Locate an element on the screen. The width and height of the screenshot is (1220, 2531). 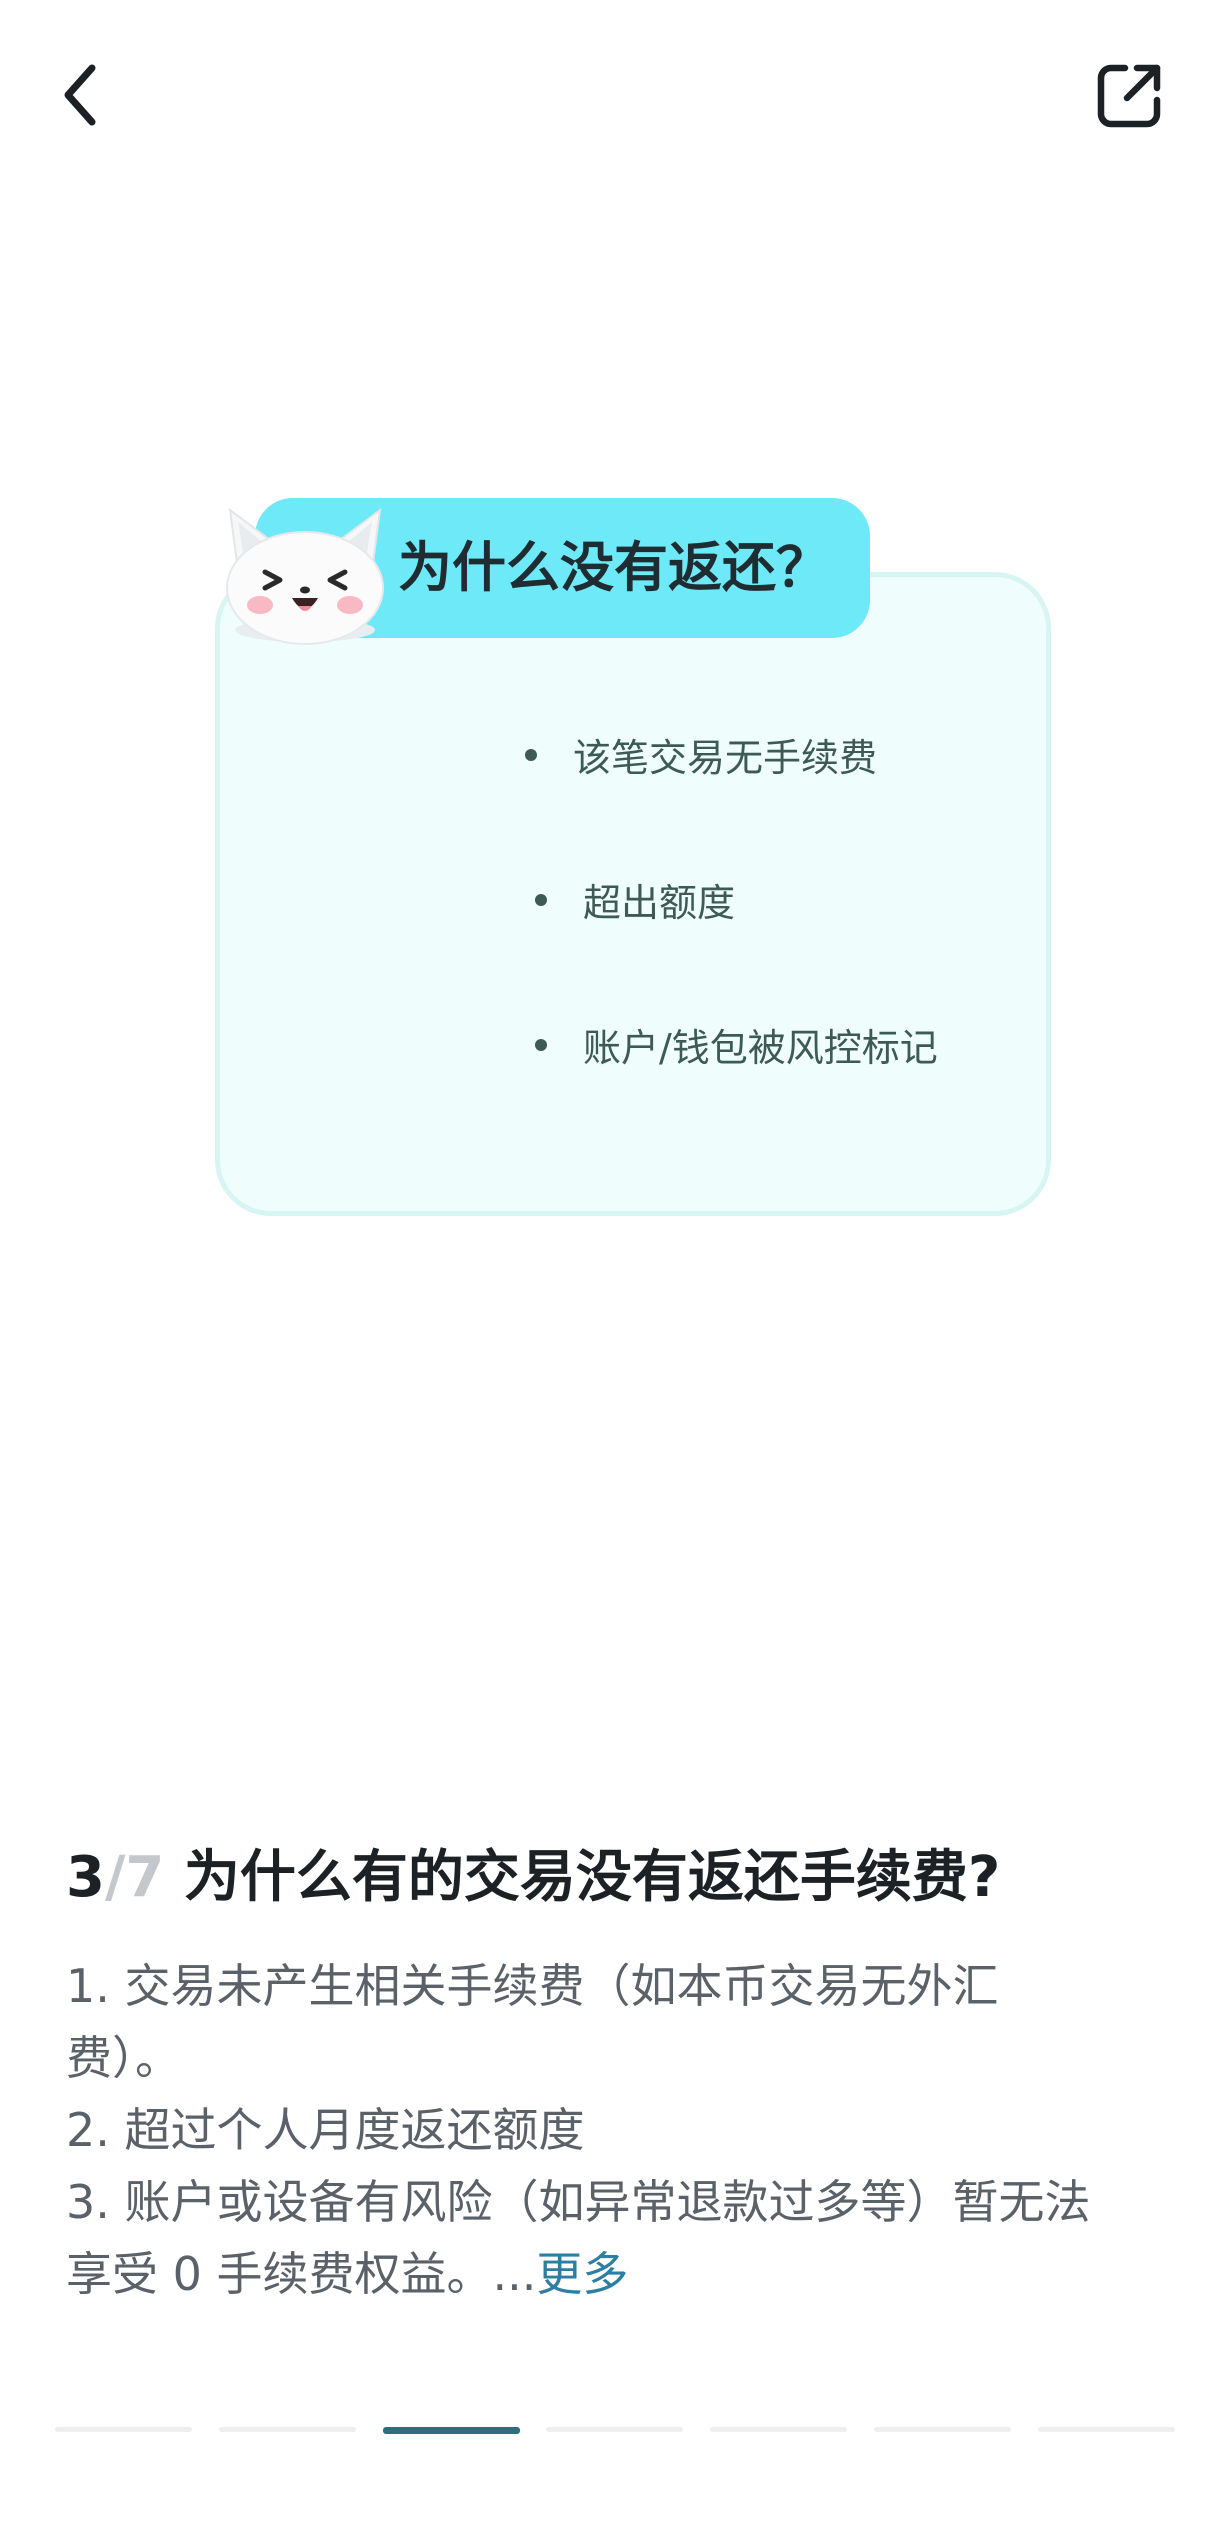
reason-text: 该笔交易无手续费 is located at coordinates (725, 758).